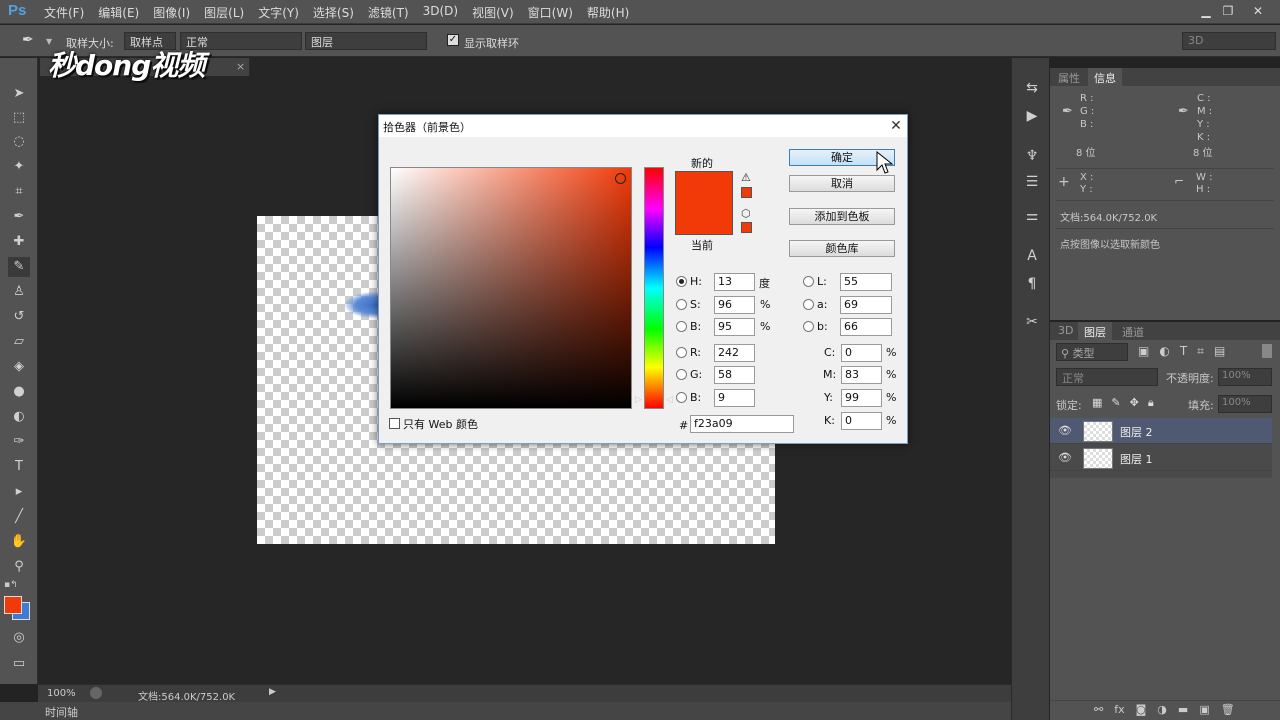 The width and height of the screenshot is (1280, 720). I want to click on fx-icon: fx, so click(1119, 709).